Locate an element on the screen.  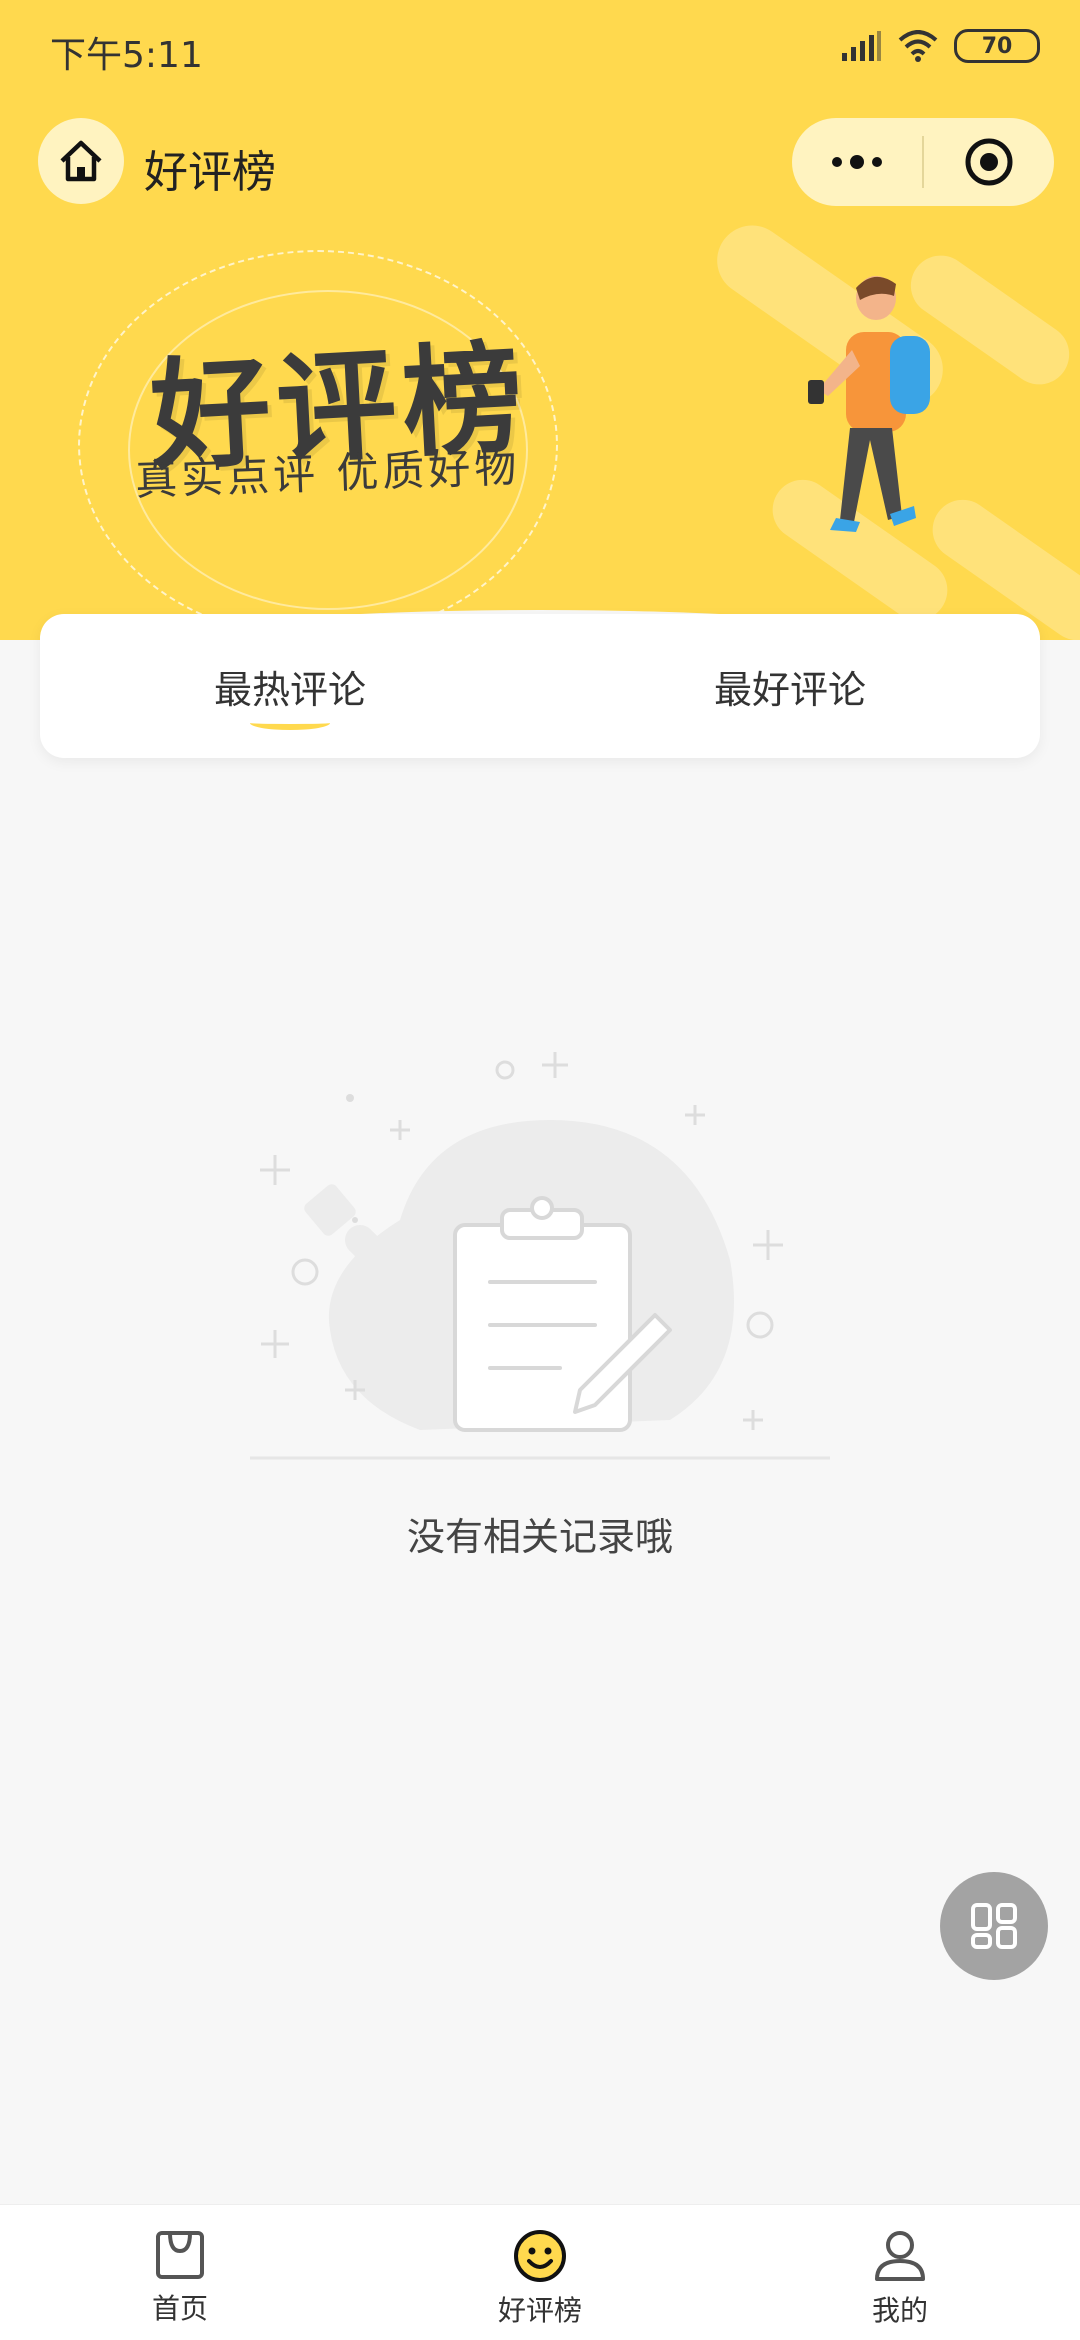
tabbar-item-rankings: 好评榜 is located at coordinates (540, 2272).